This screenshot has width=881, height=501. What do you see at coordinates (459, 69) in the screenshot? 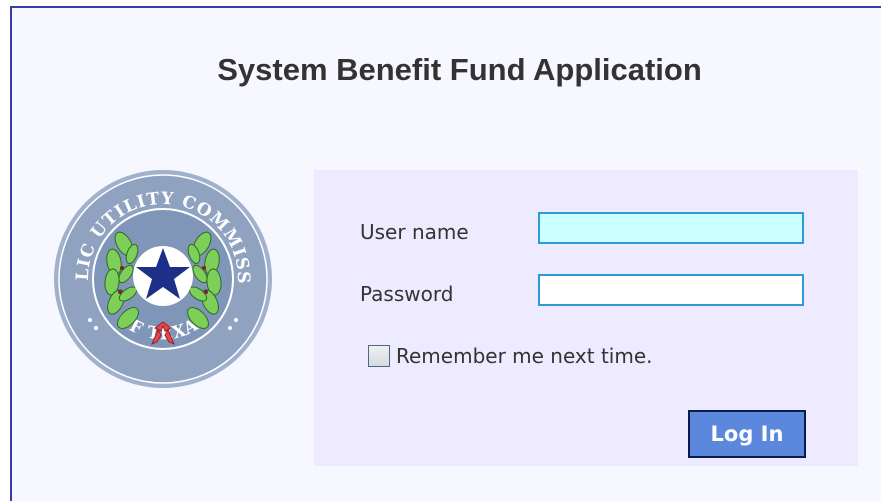
I see `page-title: System Benefit Fund Application` at bounding box center [459, 69].